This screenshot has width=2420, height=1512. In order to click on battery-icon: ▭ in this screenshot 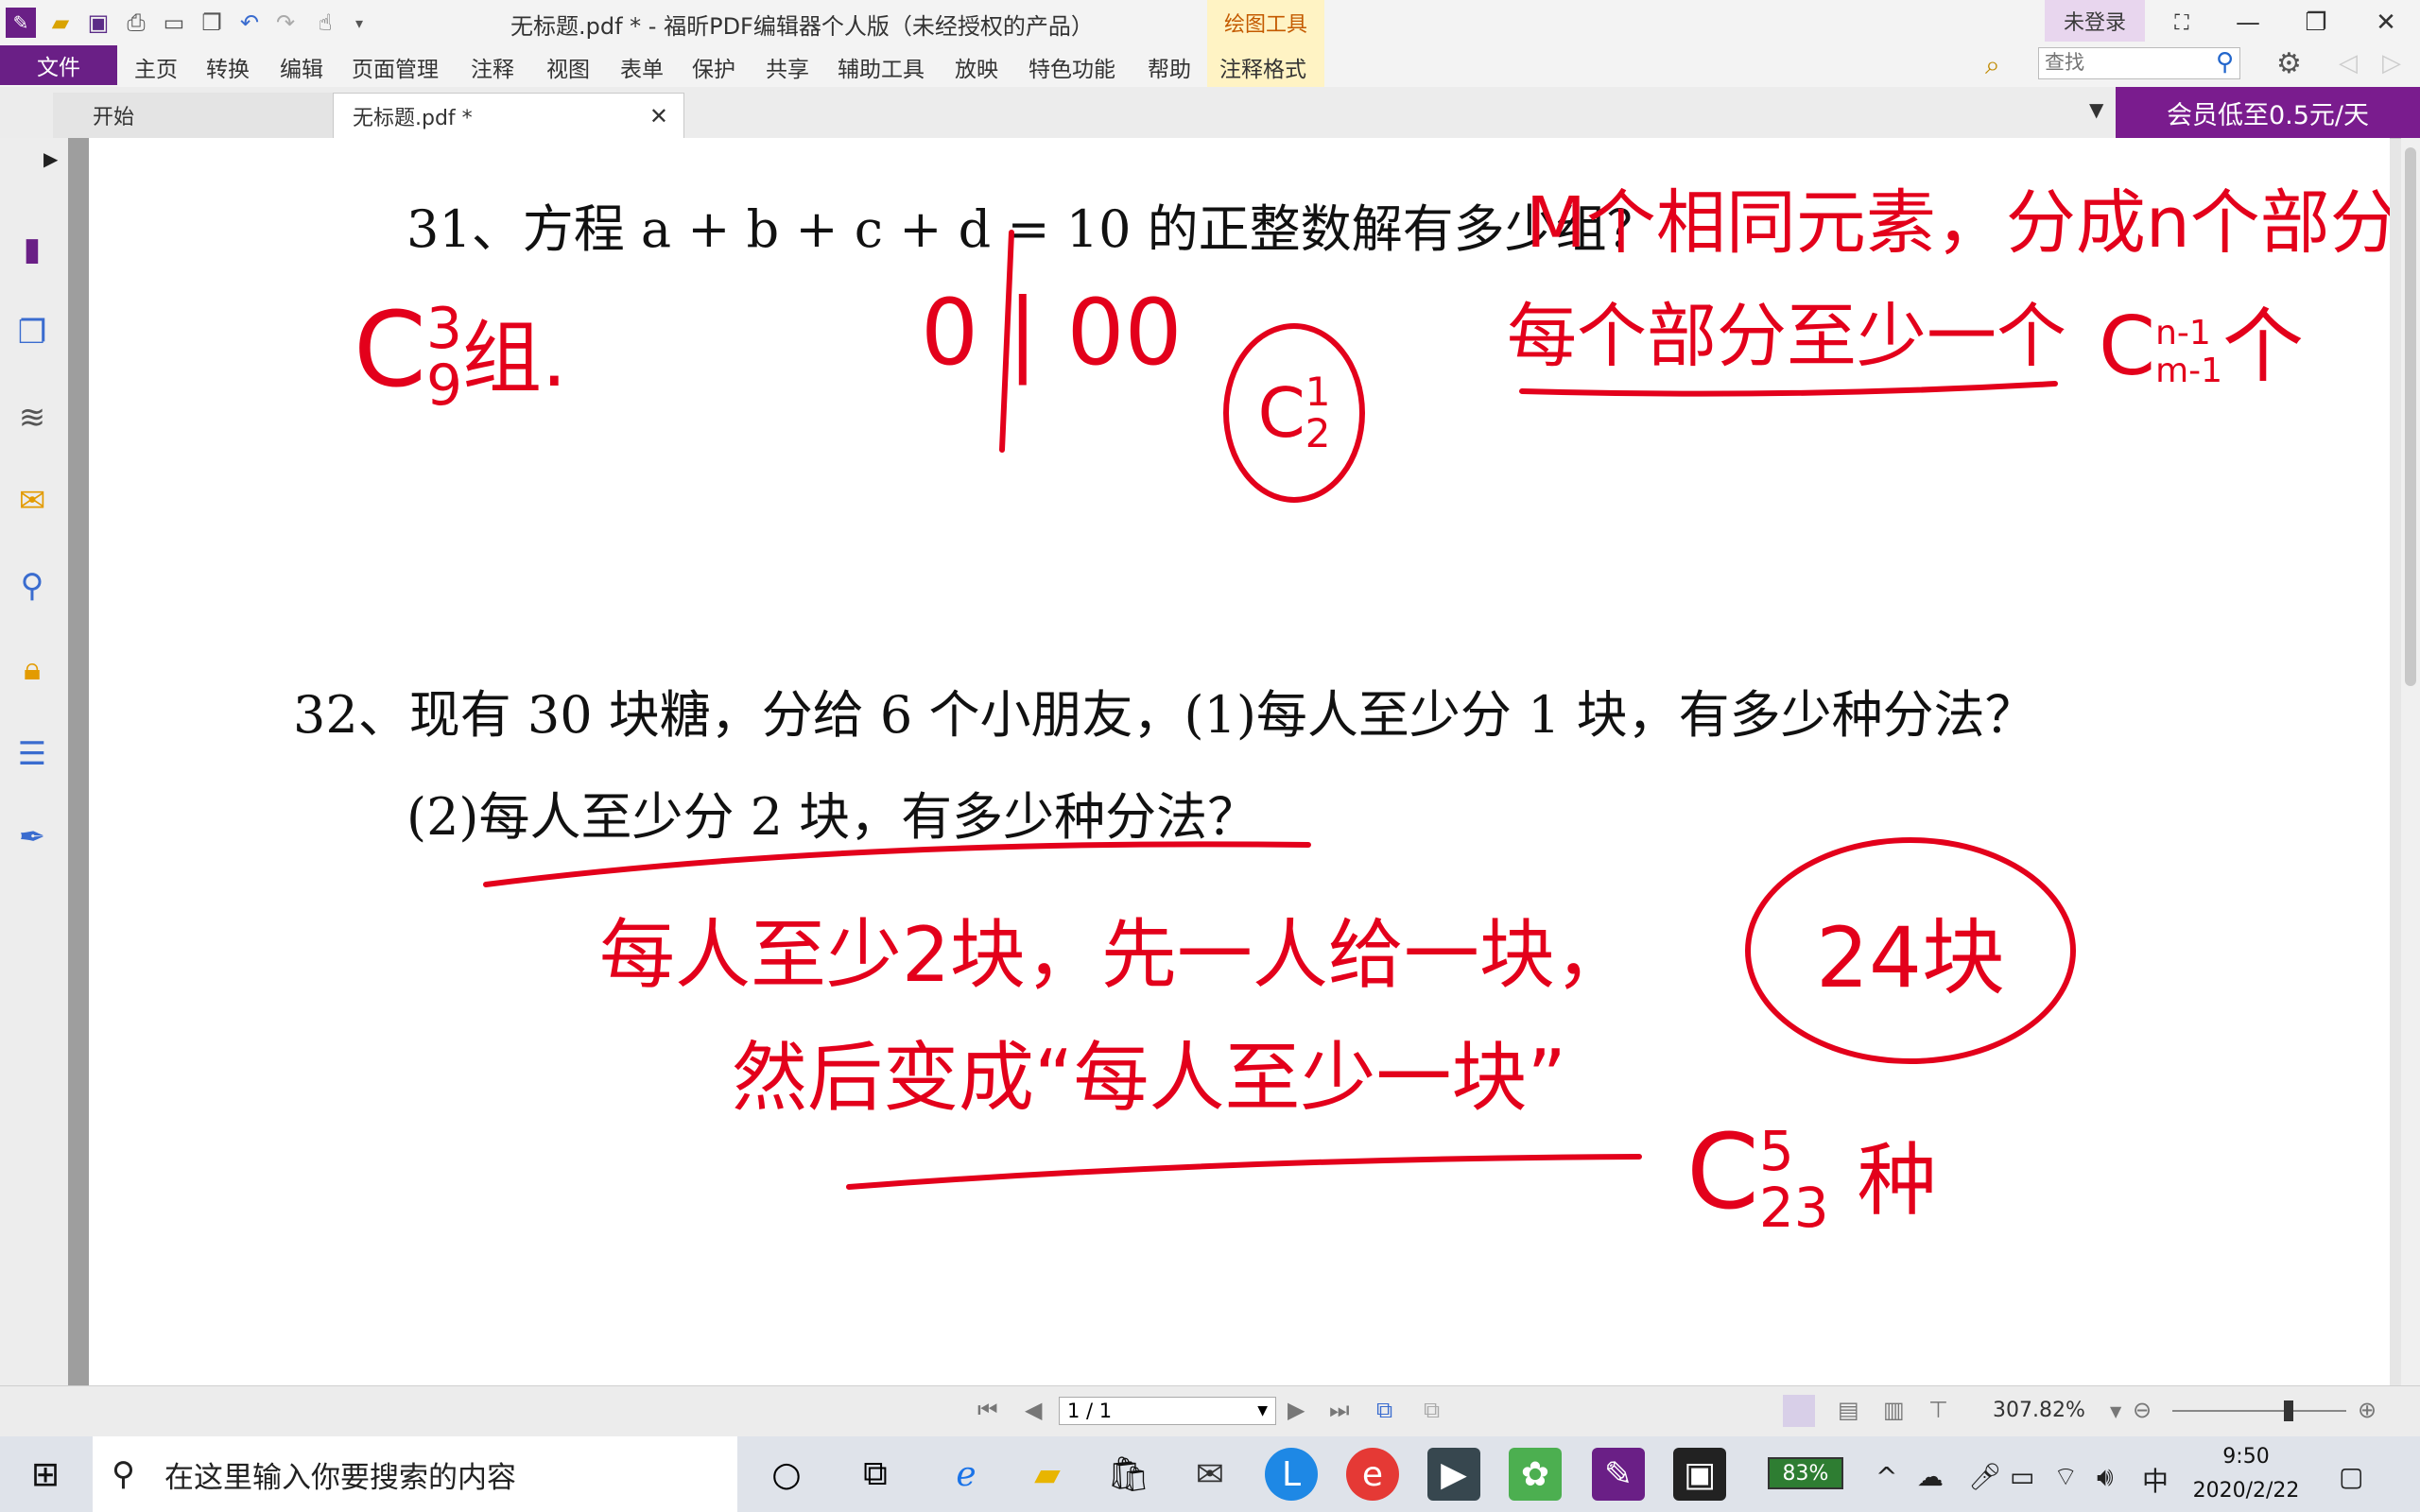, I will do `click(2022, 1476)`.